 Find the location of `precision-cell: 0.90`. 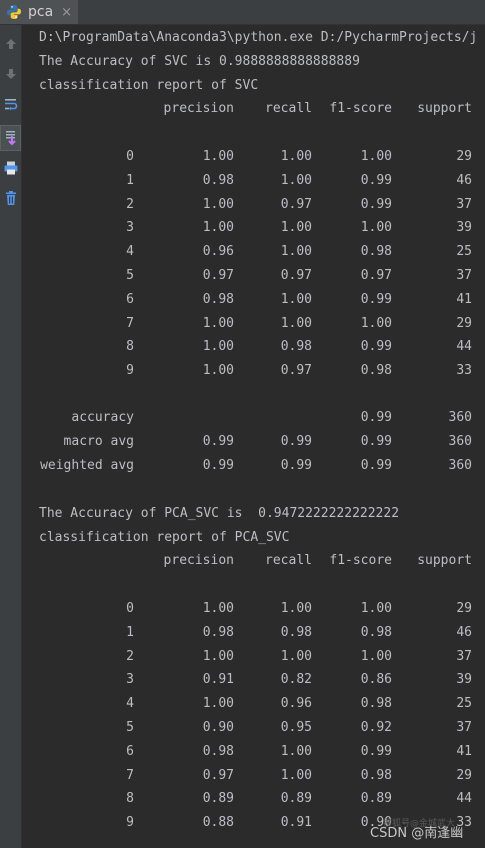

precision-cell: 0.90 is located at coordinates (218, 727).